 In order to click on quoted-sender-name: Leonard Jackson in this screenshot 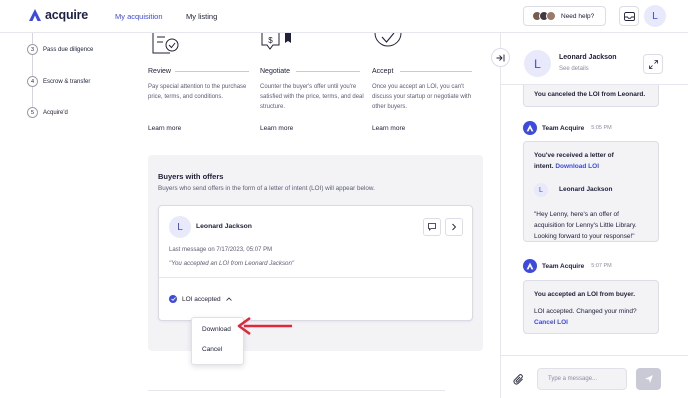, I will do `click(586, 189)`.